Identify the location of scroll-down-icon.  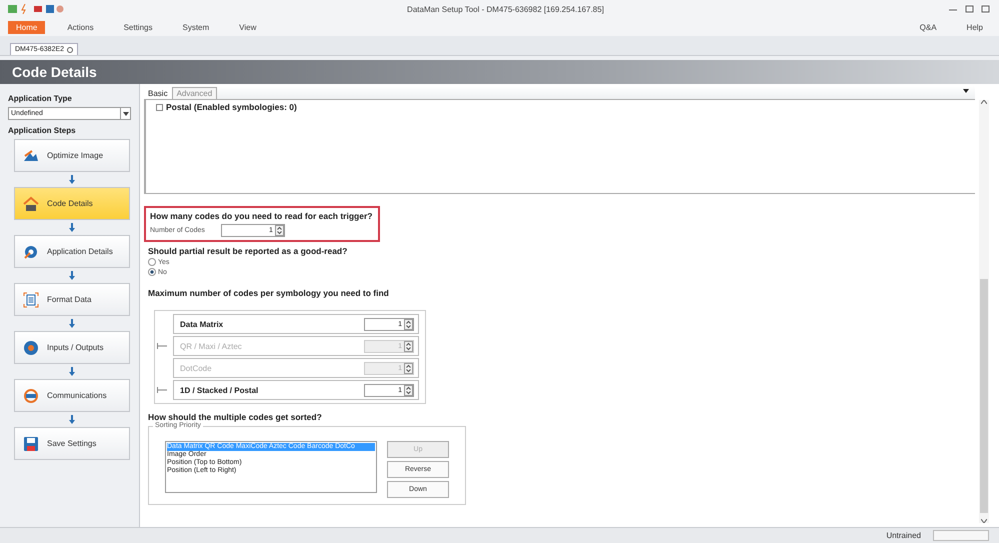
(984, 521).